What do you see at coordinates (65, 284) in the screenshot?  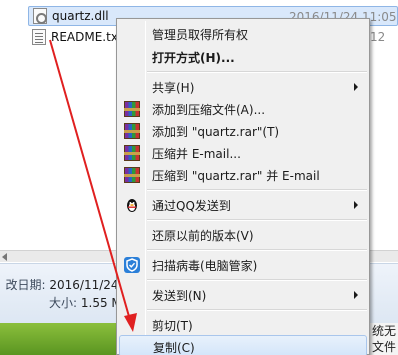 I see `detail-modified: 改日期: 2016/11/24 1` at bounding box center [65, 284].